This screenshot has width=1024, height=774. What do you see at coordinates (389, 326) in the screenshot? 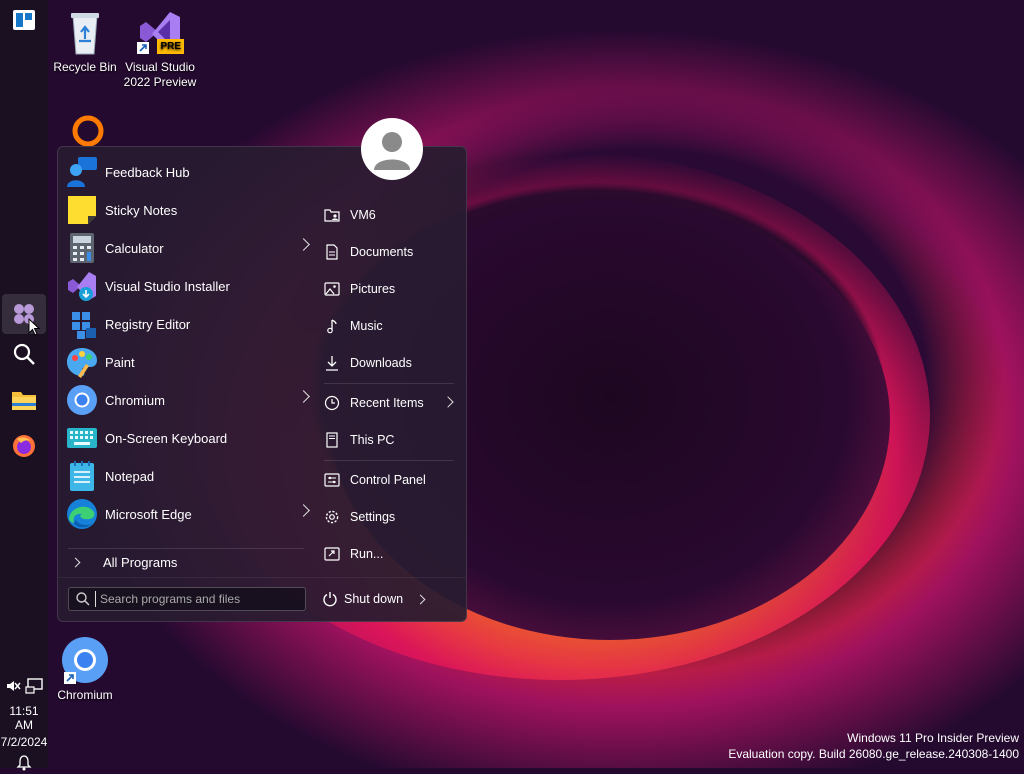
I see `place-music: Music` at bounding box center [389, 326].